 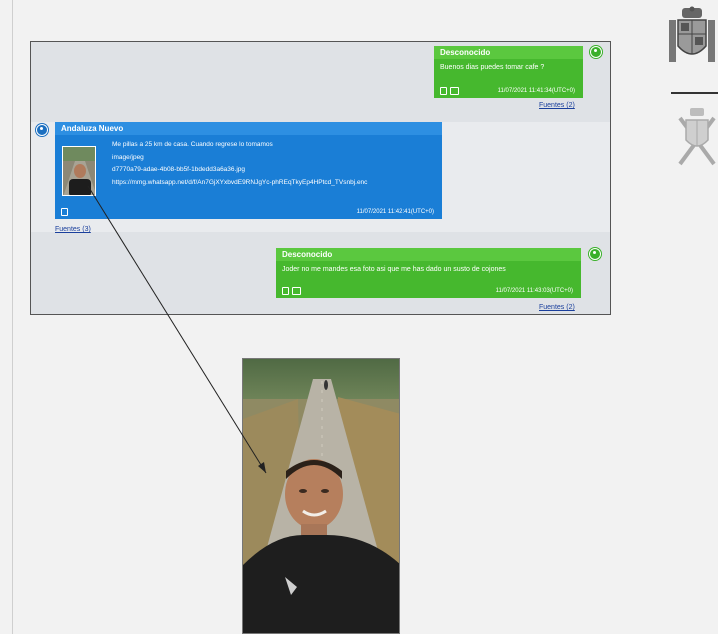 I want to click on message-timestamp: 11/07/2021 11:43:03(UTC+0), so click(x=534, y=291).